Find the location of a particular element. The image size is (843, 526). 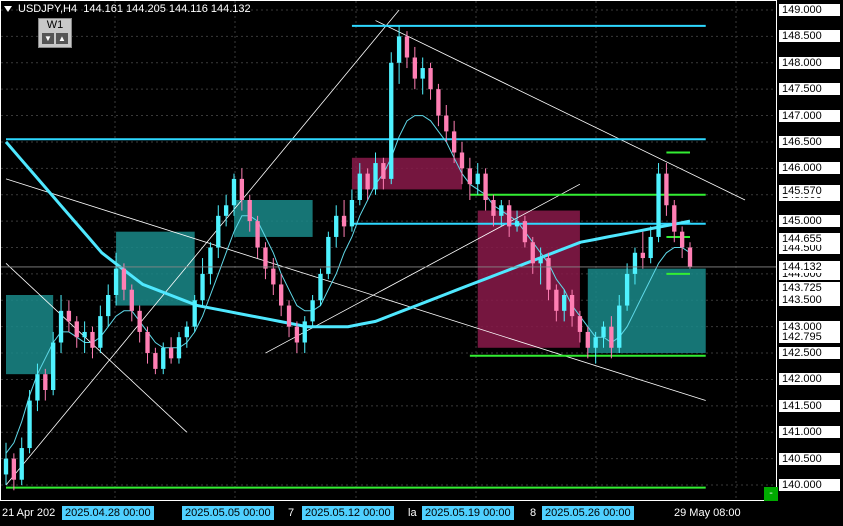

price-marker-label: 145.570 is located at coordinates (809, 191).